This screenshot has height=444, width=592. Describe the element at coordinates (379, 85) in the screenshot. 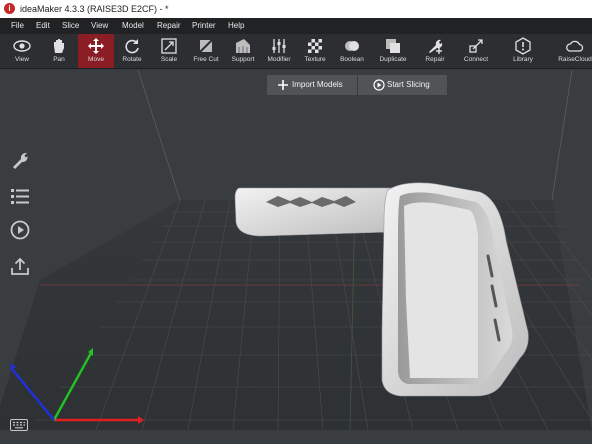

I see `play-circle-icon` at that location.